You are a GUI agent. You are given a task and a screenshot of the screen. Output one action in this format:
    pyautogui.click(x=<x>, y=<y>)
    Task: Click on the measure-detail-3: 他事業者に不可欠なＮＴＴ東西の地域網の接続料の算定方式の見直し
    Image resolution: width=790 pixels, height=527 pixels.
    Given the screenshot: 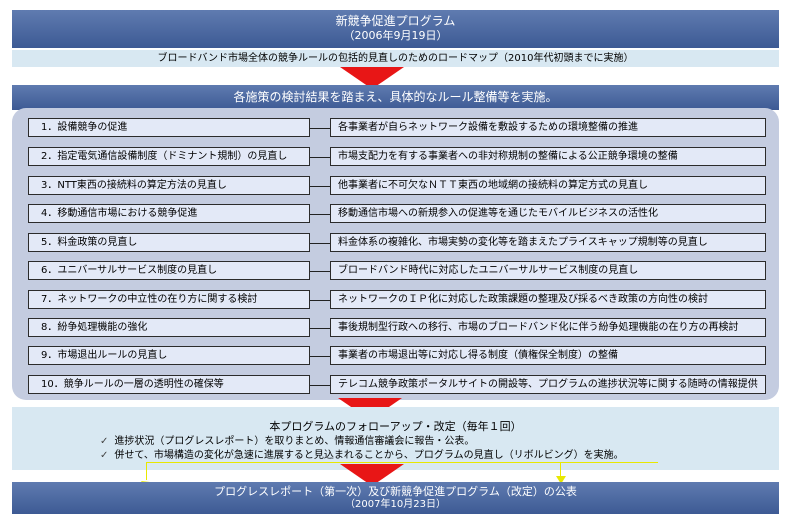 What is the action you would take?
    pyautogui.click(x=548, y=185)
    